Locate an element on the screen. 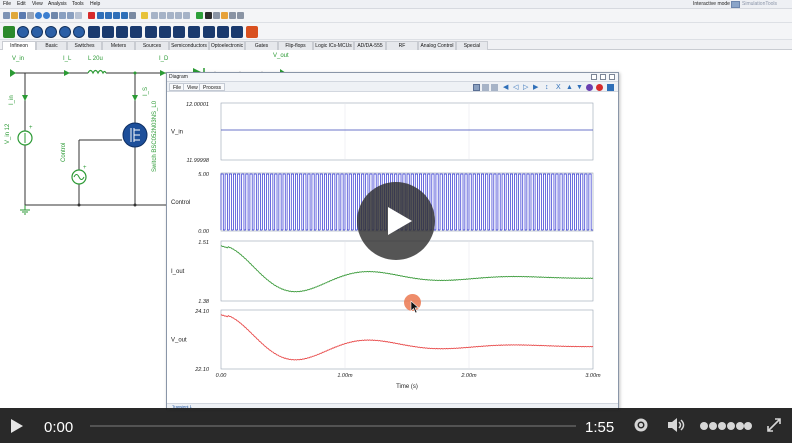 This screenshot has height=443, width=792. copy-icon is located at coordinates (62, 15).